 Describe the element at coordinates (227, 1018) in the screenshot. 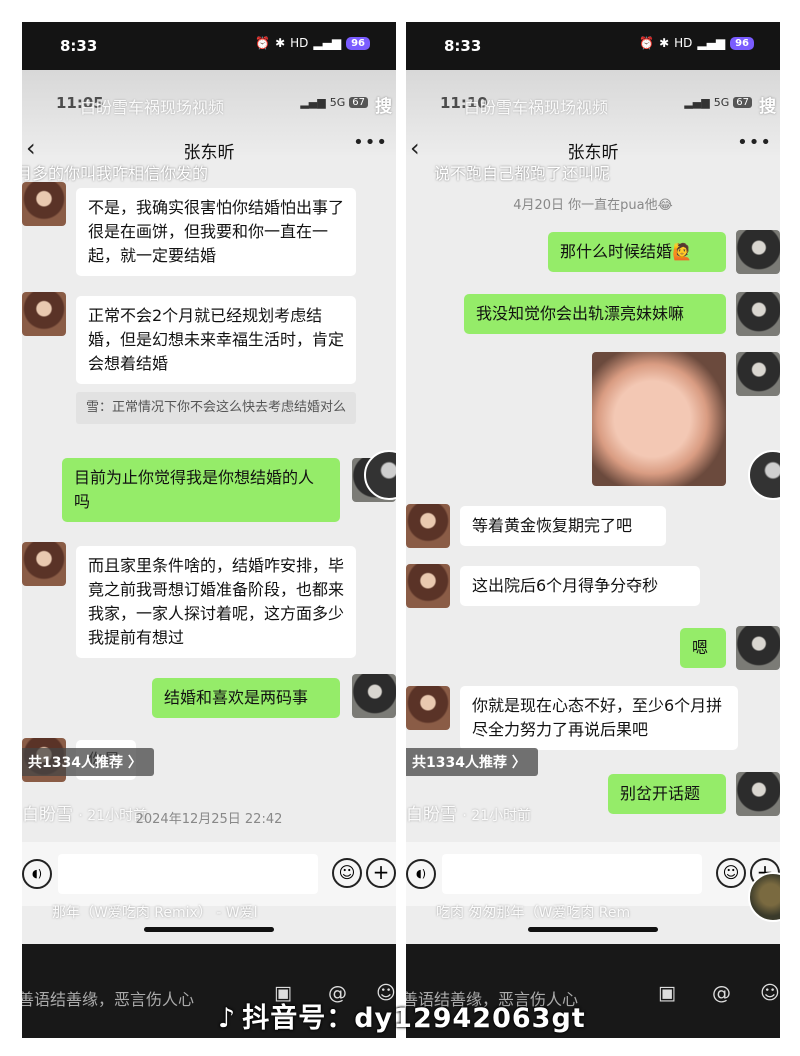

I see `tiktok-logo-icon: ♪` at that location.